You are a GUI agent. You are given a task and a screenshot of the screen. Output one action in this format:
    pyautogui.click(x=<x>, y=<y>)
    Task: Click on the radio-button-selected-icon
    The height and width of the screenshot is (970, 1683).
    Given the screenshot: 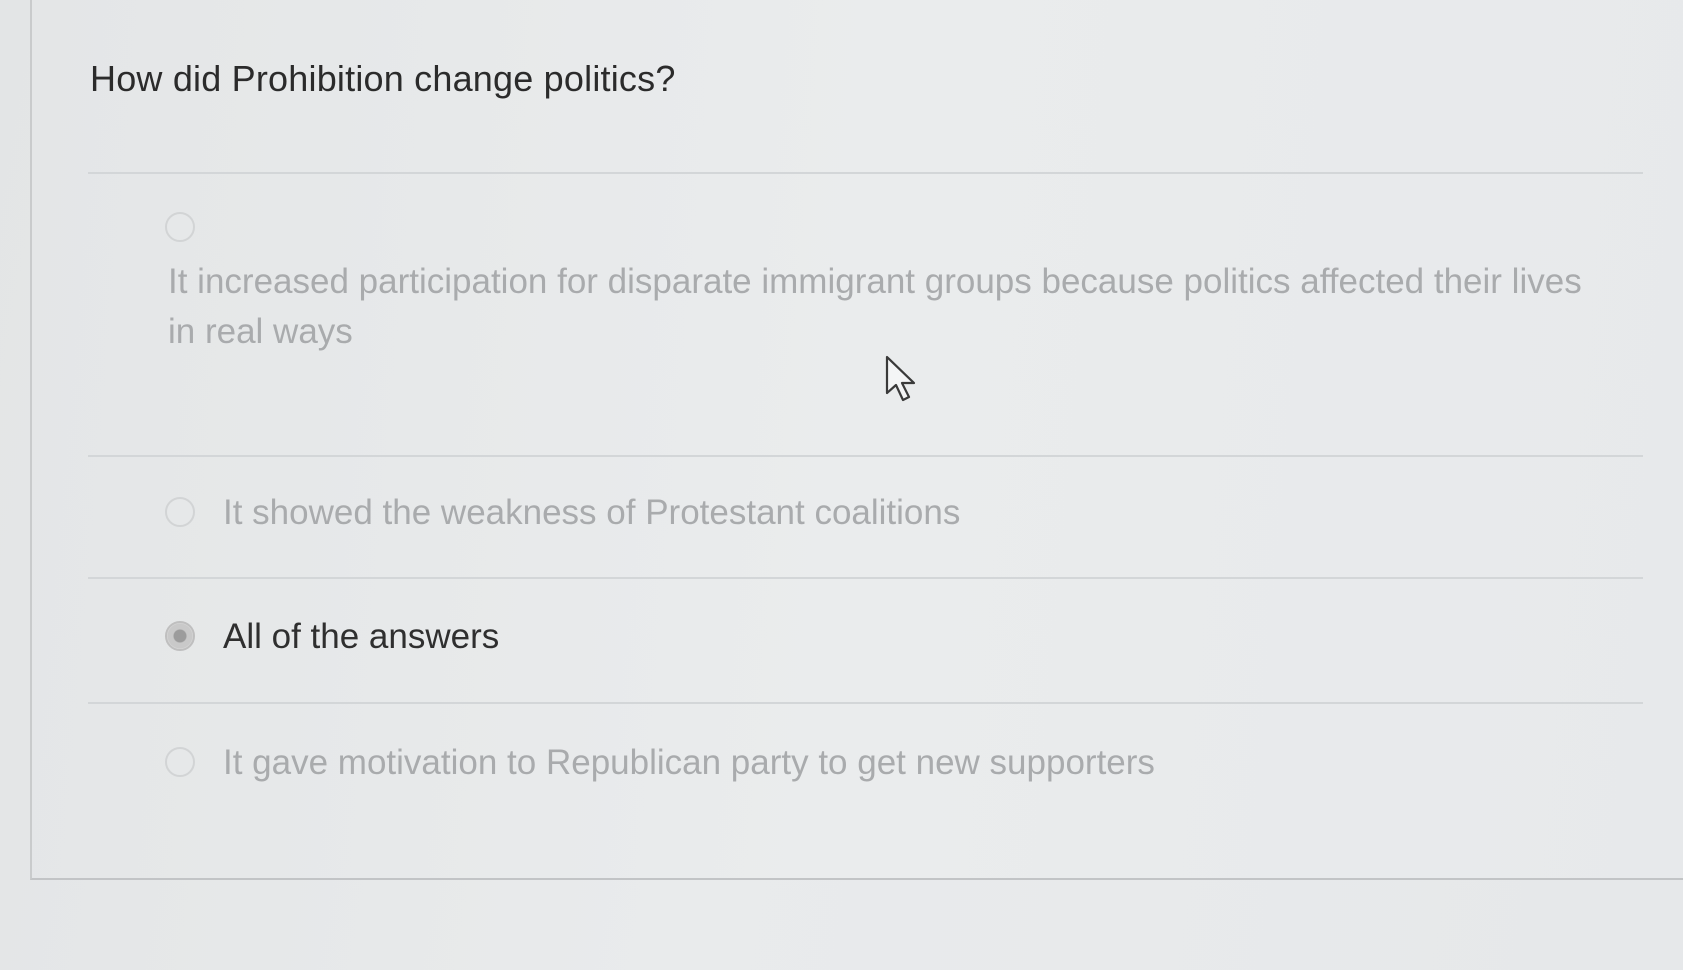 What is the action you would take?
    pyautogui.click(x=180, y=636)
    